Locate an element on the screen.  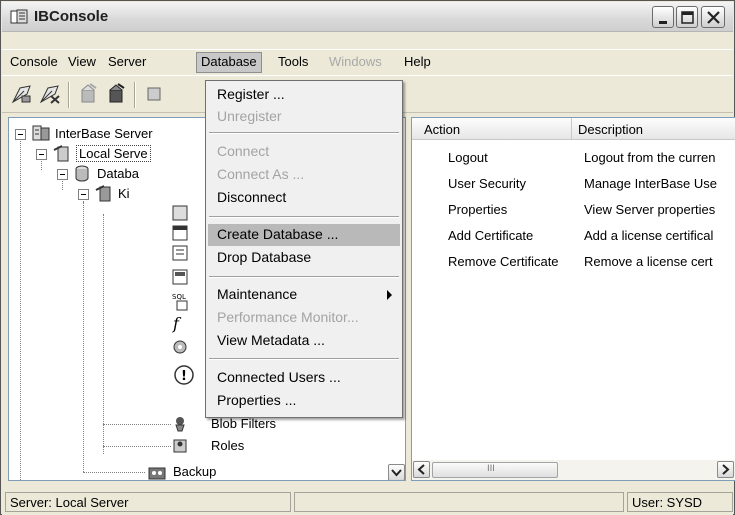
tree-node-label: Backup is located at coordinates (195, 471).